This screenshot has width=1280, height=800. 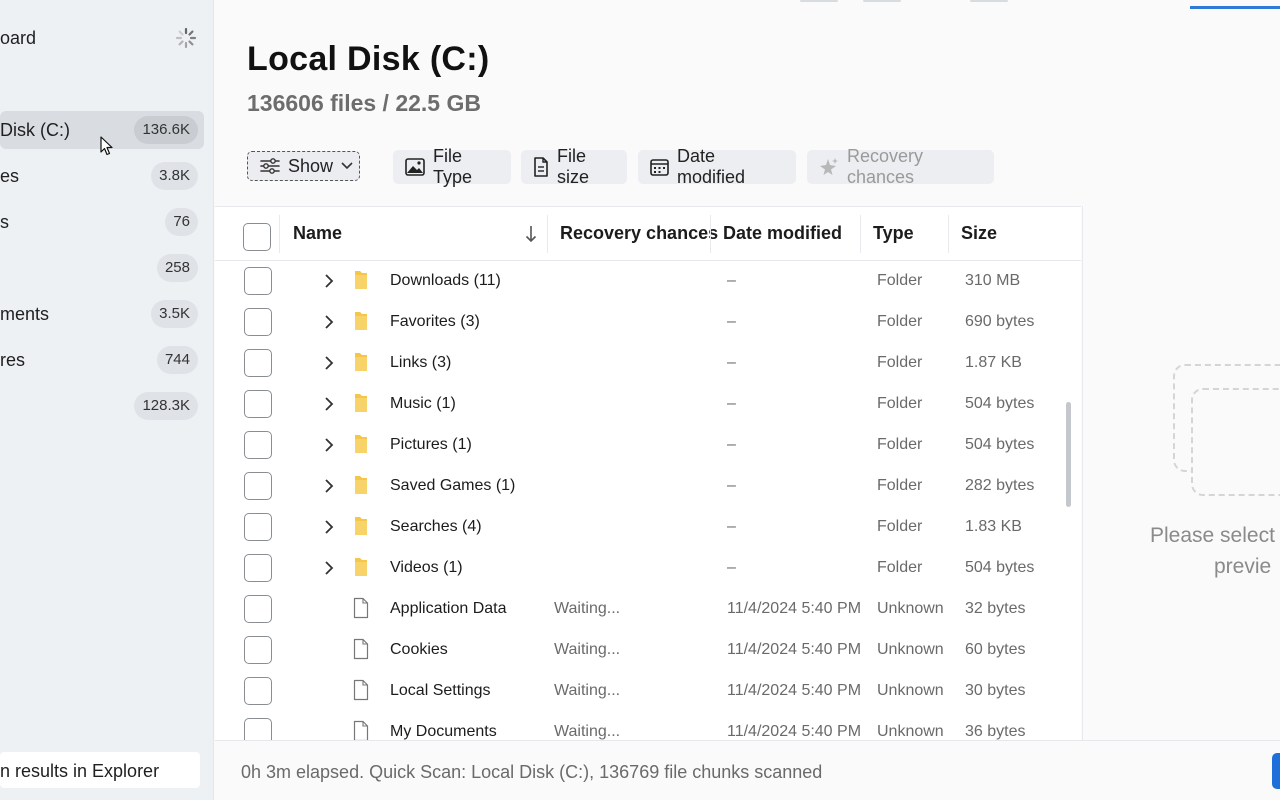 I want to click on file-size: 1.83 KB, so click(x=993, y=526).